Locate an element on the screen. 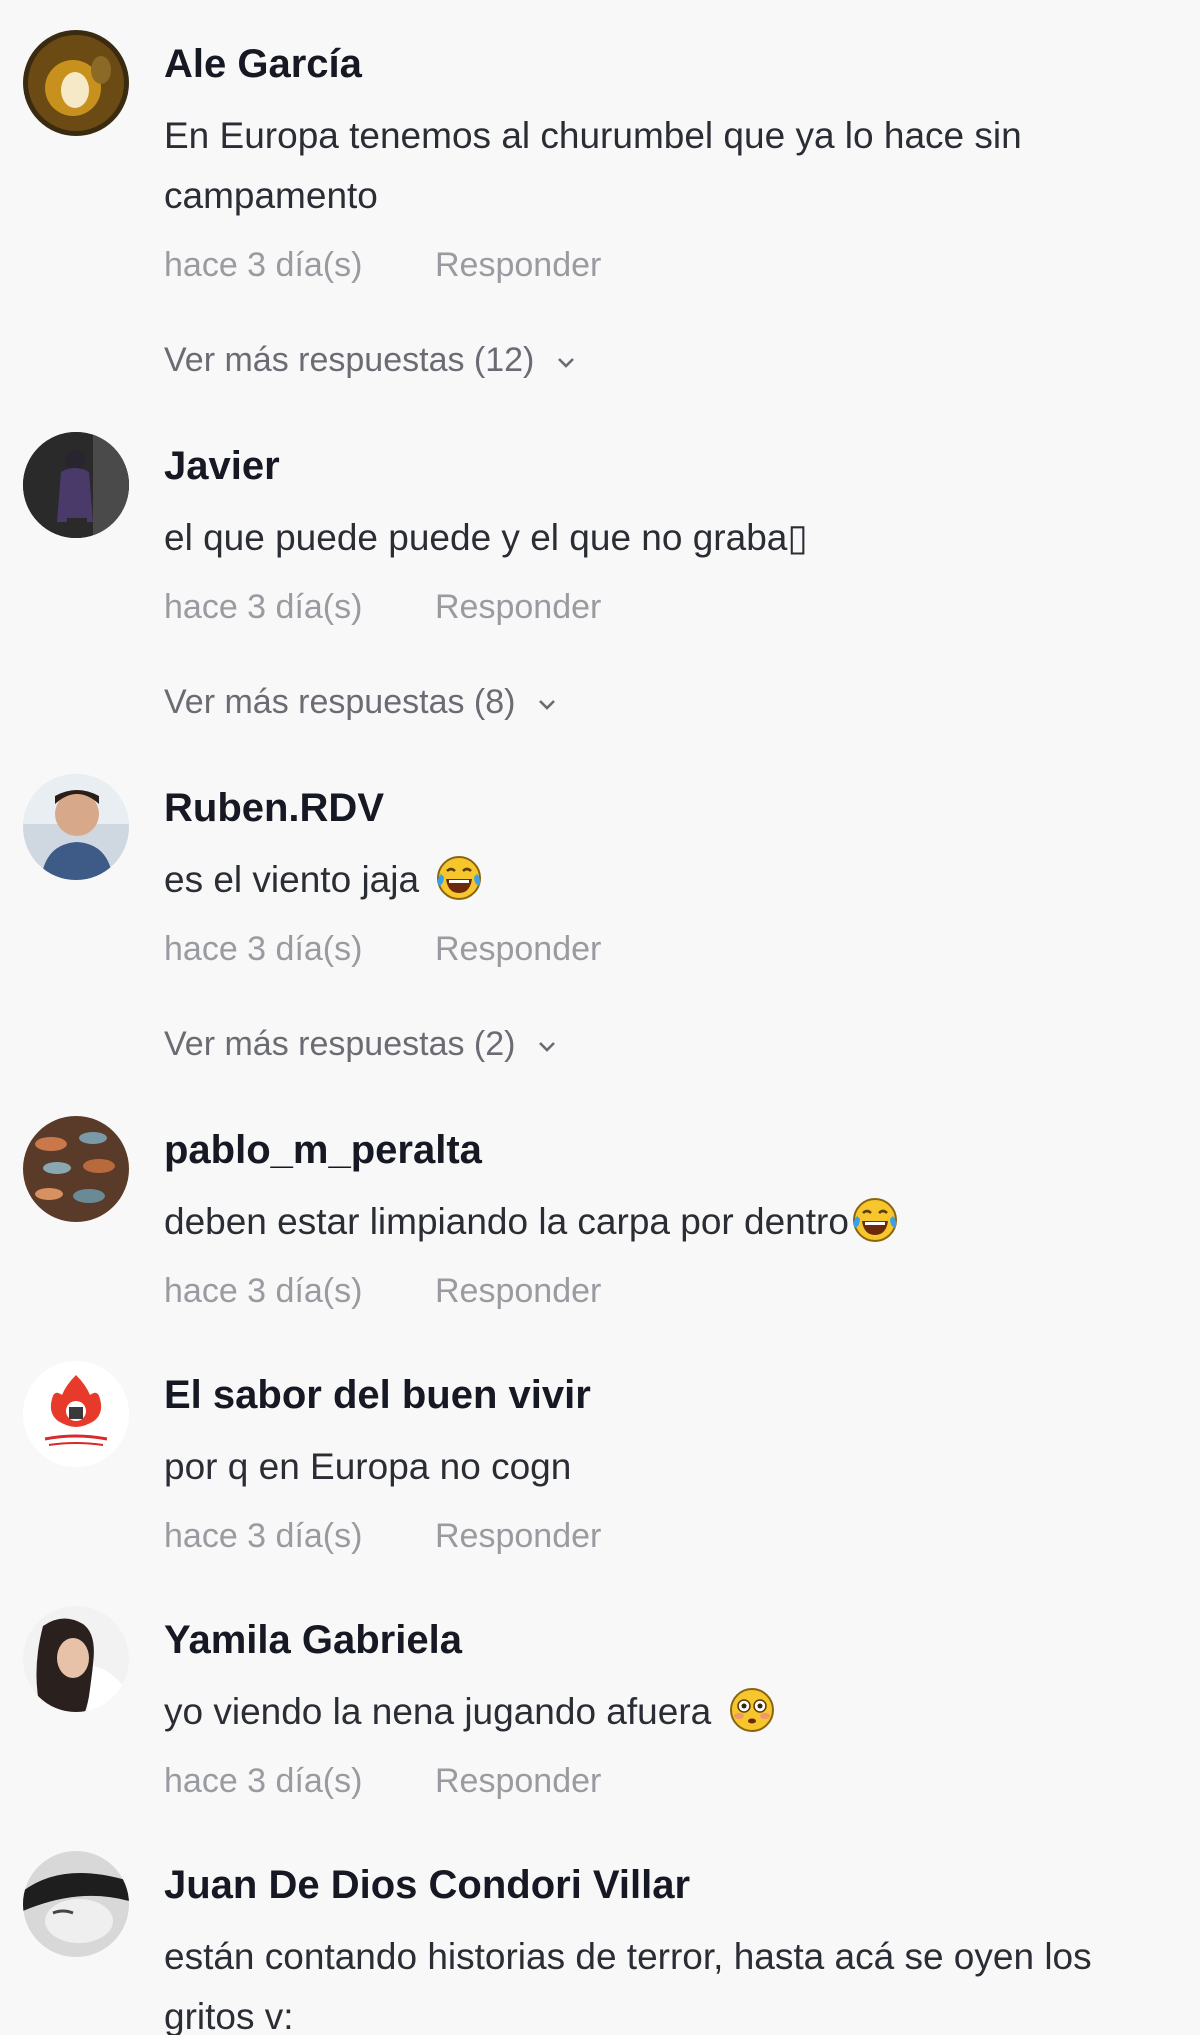 Image resolution: width=1200 pixels, height=2035 pixels. comment-text: es el viento jaja is located at coordinates (674, 880).